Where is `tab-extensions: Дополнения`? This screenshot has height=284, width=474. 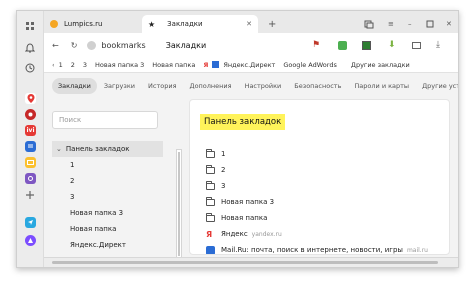 tab-extensions: Дополнения is located at coordinates (210, 86).